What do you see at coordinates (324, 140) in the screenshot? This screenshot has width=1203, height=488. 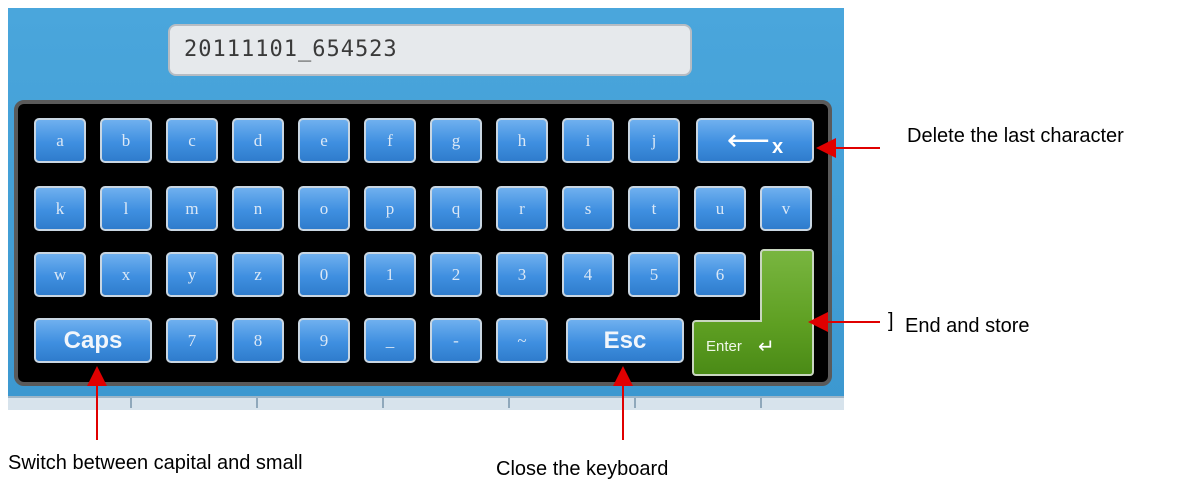 I see `key-e: e` at bounding box center [324, 140].